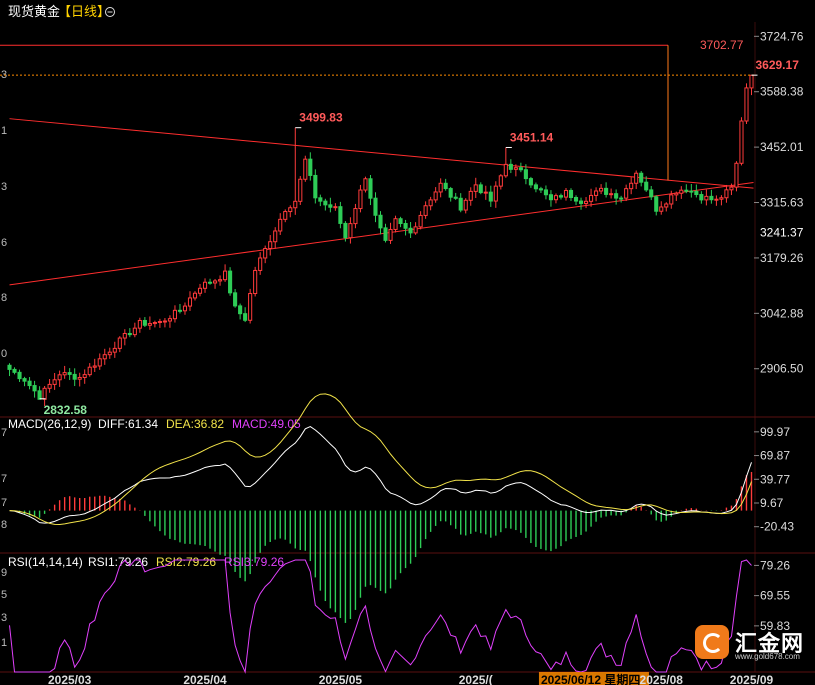 Image resolution: width=815 pixels, height=685 pixels. I want to click on main-tick-label-3: 3315.63, so click(782, 203).